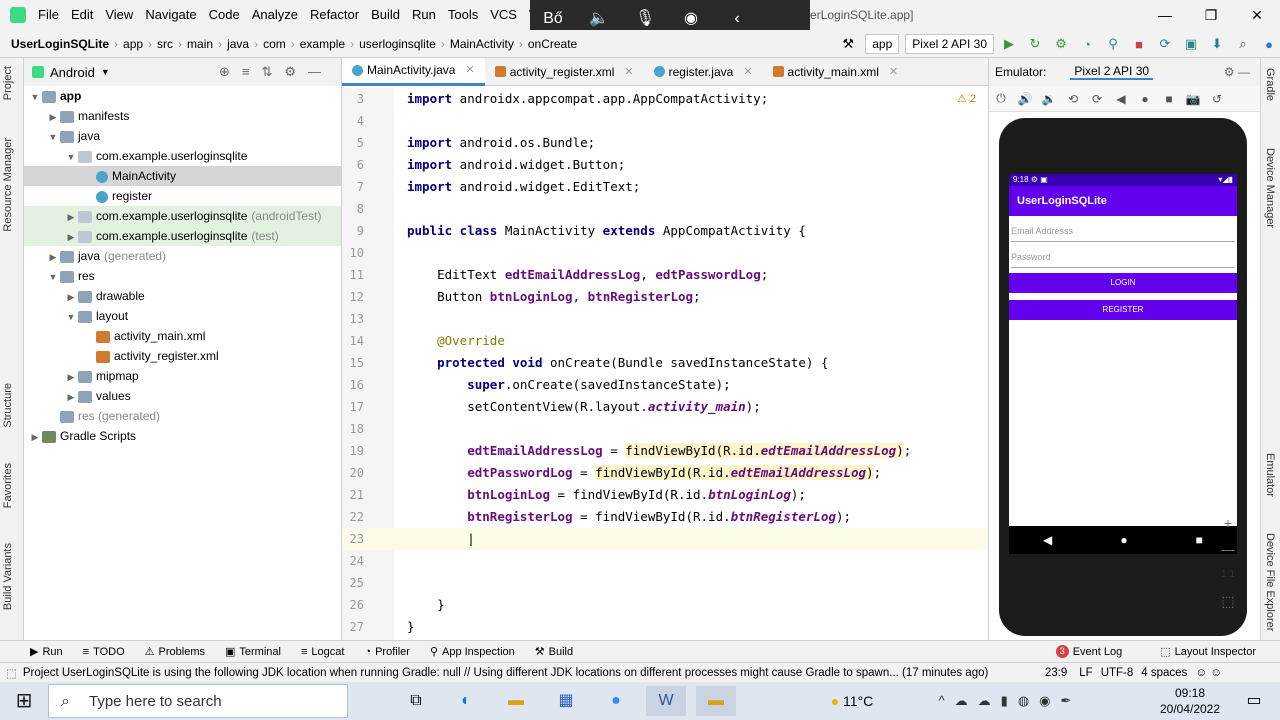  I want to click on code-line: 26 }, so click(665, 605).